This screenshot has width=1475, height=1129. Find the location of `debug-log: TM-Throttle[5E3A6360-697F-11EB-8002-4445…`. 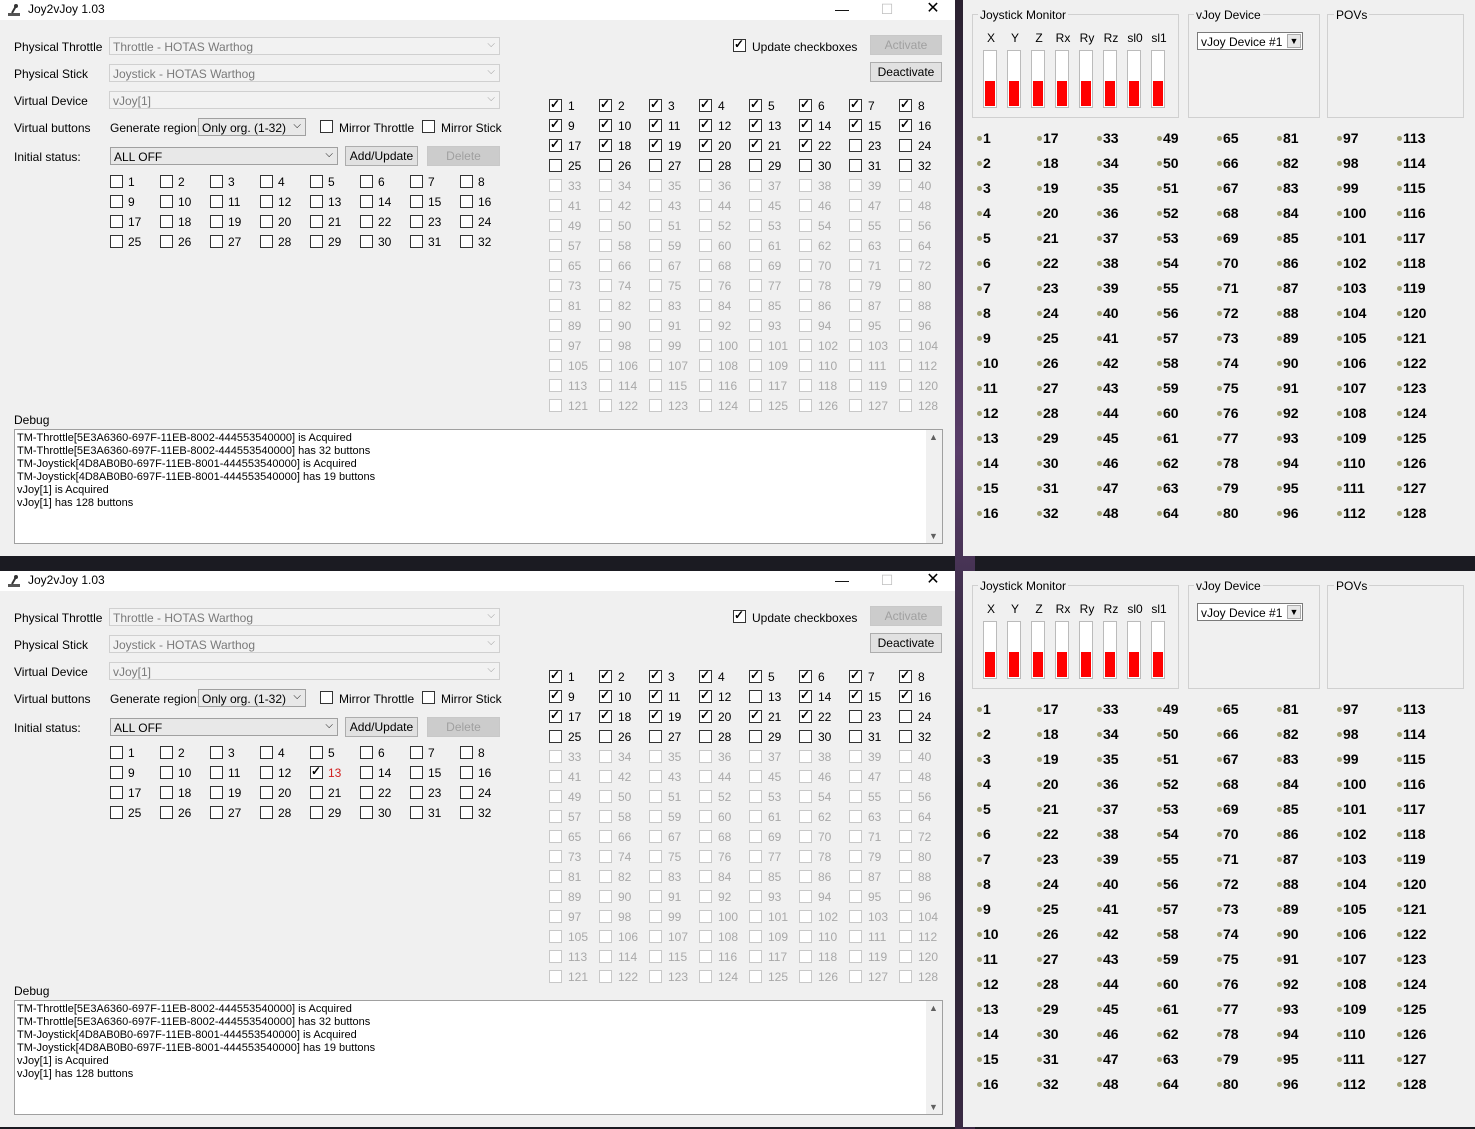

debug-log: TM-Throttle[5E3A6360-697F-11EB-8002-4445… is located at coordinates (478, 486).